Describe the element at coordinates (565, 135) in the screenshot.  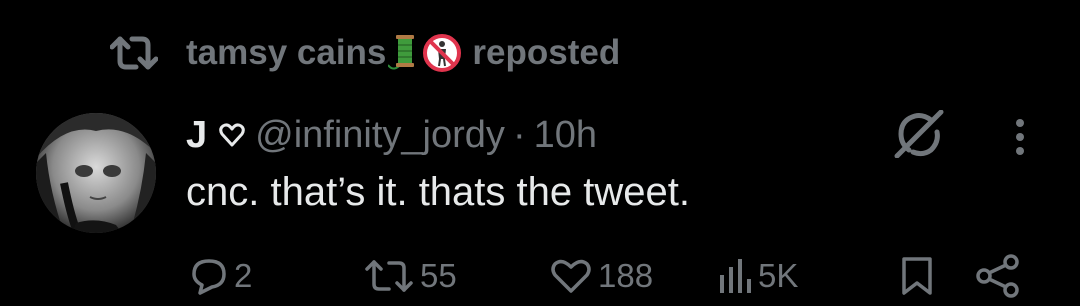
I see `post-time: 10h` at that location.